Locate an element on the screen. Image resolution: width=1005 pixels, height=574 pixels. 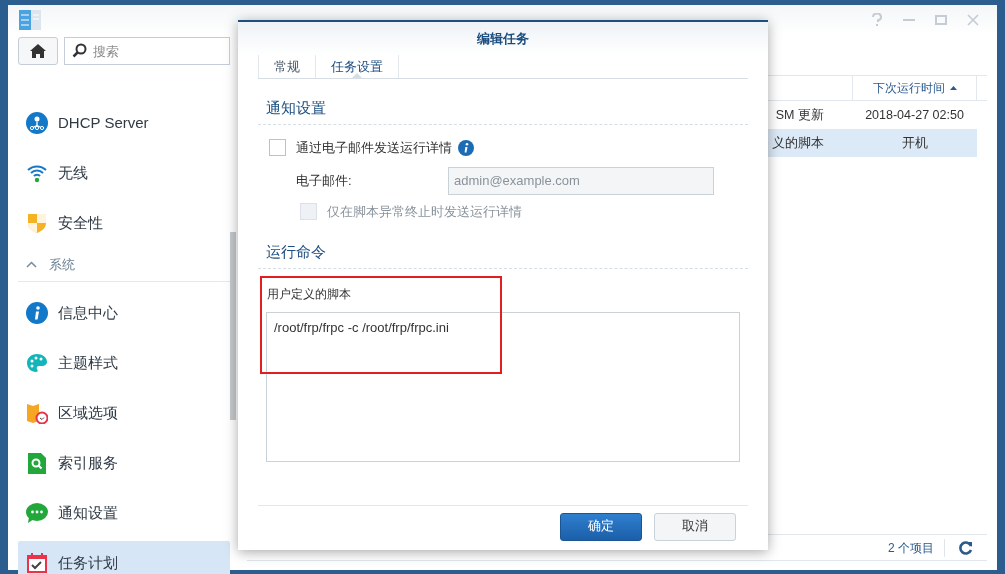
table-cell-text: 开机 is located at coordinates (914, 143).